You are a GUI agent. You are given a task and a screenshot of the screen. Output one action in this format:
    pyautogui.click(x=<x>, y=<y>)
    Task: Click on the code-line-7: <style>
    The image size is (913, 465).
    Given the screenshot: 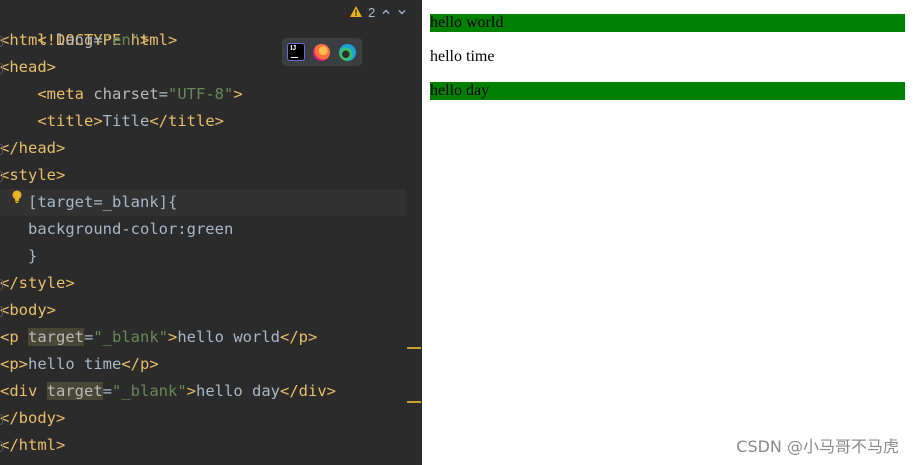 What is the action you would take?
    pyautogui.click(x=32, y=175)
    